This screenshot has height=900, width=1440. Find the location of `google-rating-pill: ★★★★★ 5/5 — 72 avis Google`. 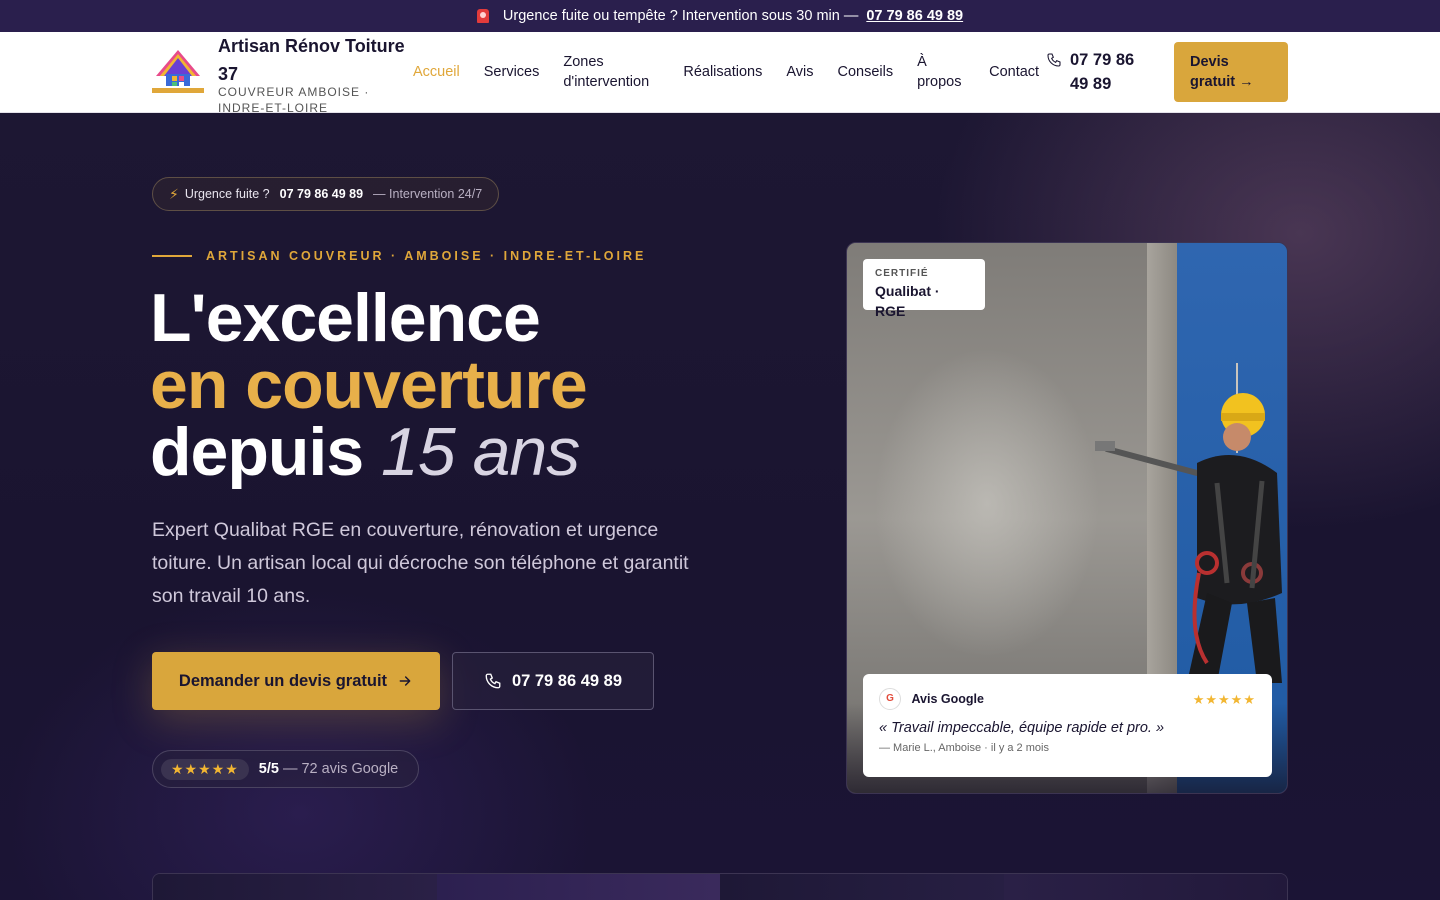

google-rating-pill: ★★★★★ 5/5 — 72 avis Google is located at coordinates (286, 769).